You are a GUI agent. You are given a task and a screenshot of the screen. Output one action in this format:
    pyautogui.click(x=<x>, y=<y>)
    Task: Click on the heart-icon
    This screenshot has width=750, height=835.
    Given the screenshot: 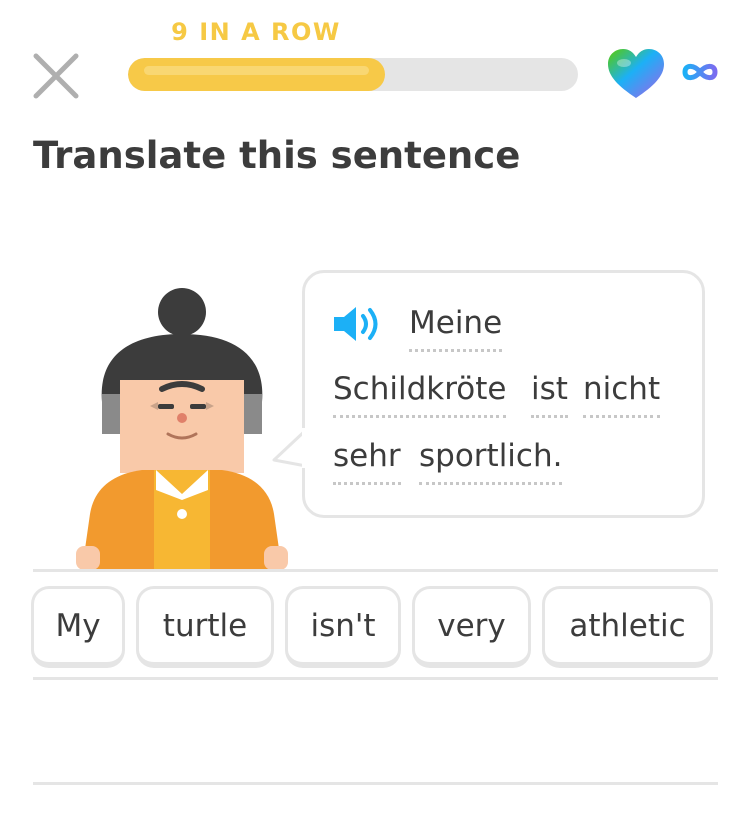 What is the action you would take?
    pyautogui.click(x=636, y=73)
    